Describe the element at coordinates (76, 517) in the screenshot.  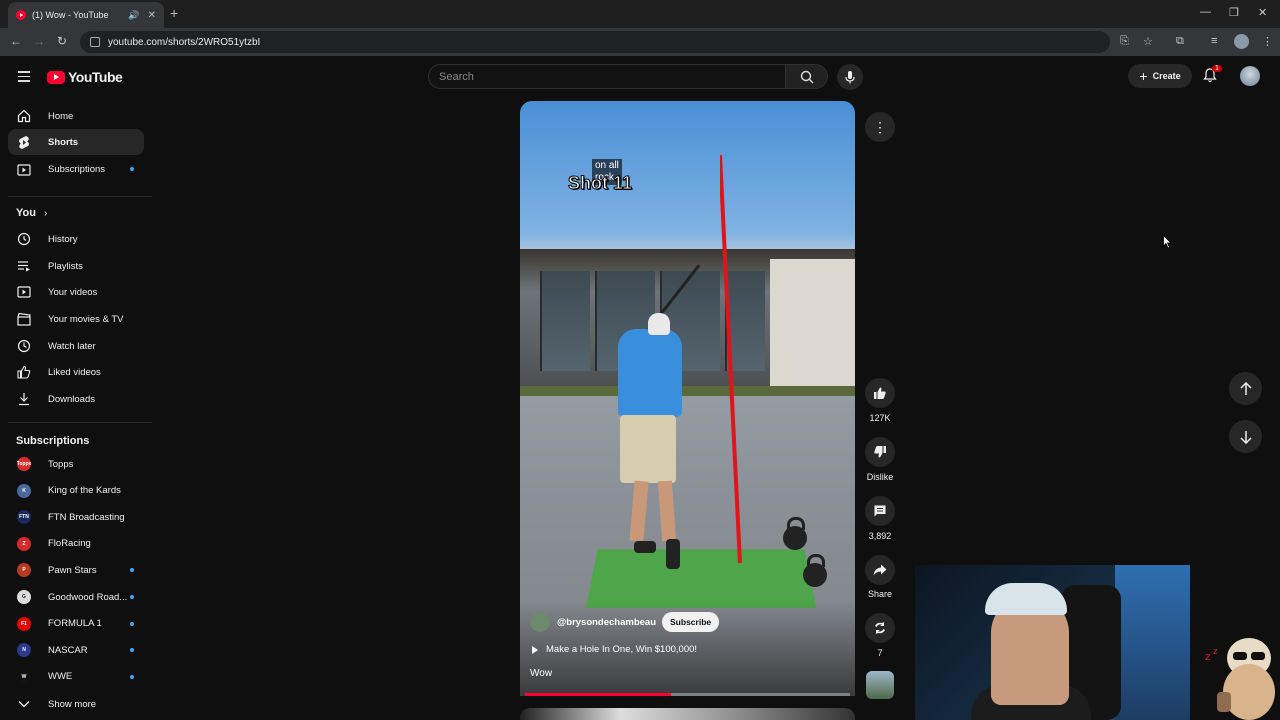
I see `sidebar-subscription-item: FTN FTN Broadcasting` at that location.